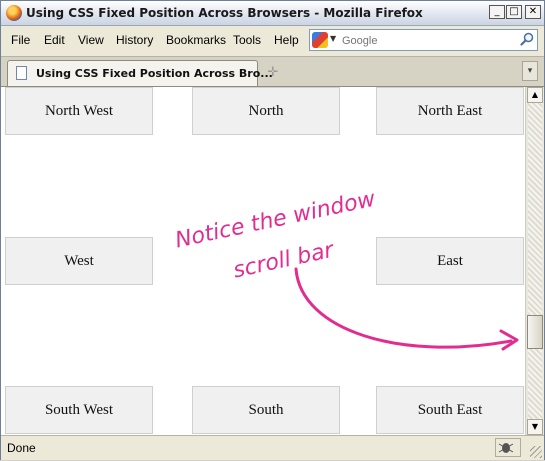 The width and height of the screenshot is (545, 461). I want to click on status-bar: Done, so click(272, 447).